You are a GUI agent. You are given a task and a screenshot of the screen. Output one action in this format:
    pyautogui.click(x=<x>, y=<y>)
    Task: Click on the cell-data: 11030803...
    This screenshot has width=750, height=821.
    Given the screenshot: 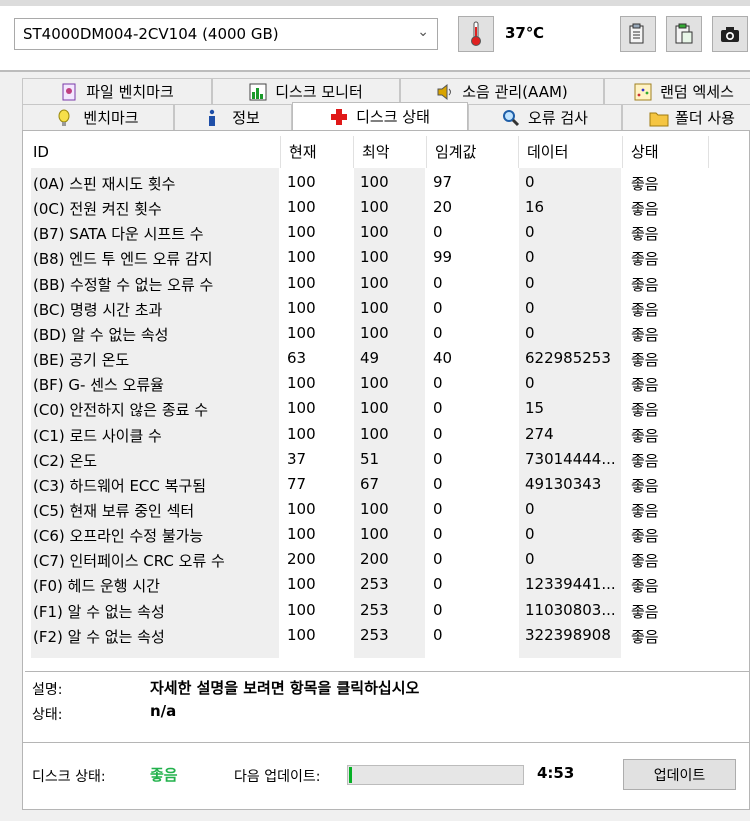 What is the action you would take?
    pyautogui.click(x=570, y=609)
    